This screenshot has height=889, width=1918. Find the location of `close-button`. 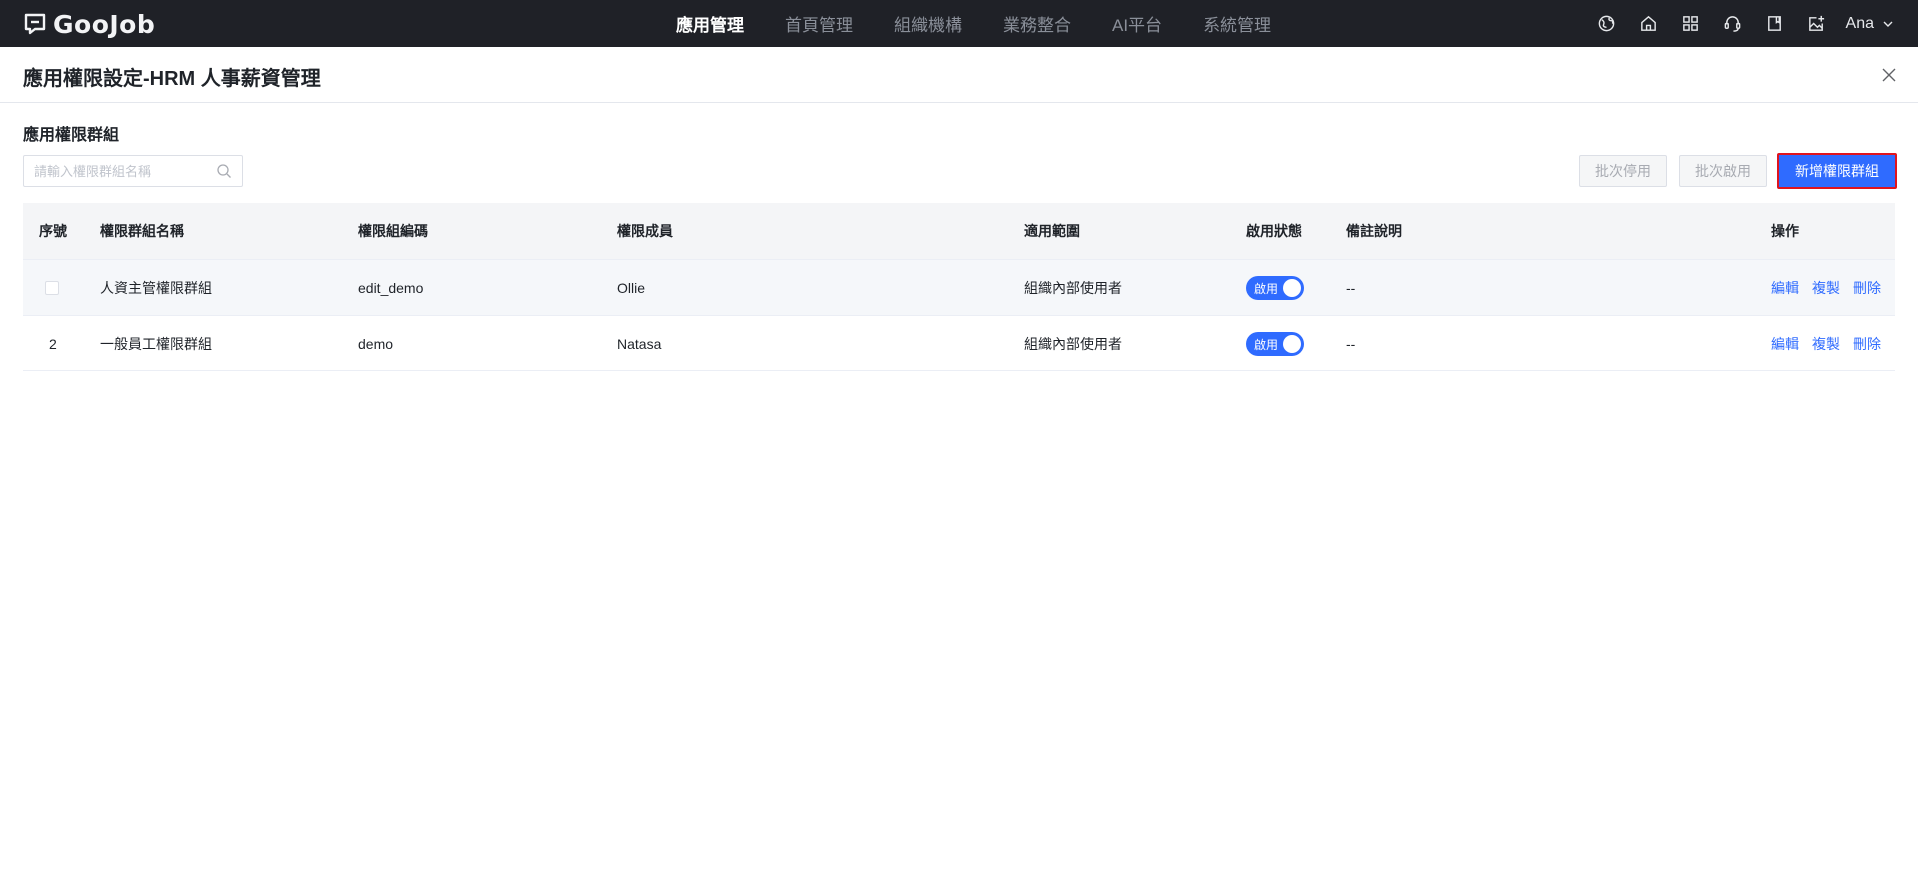

close-button is located at coordinates (1889, 75).